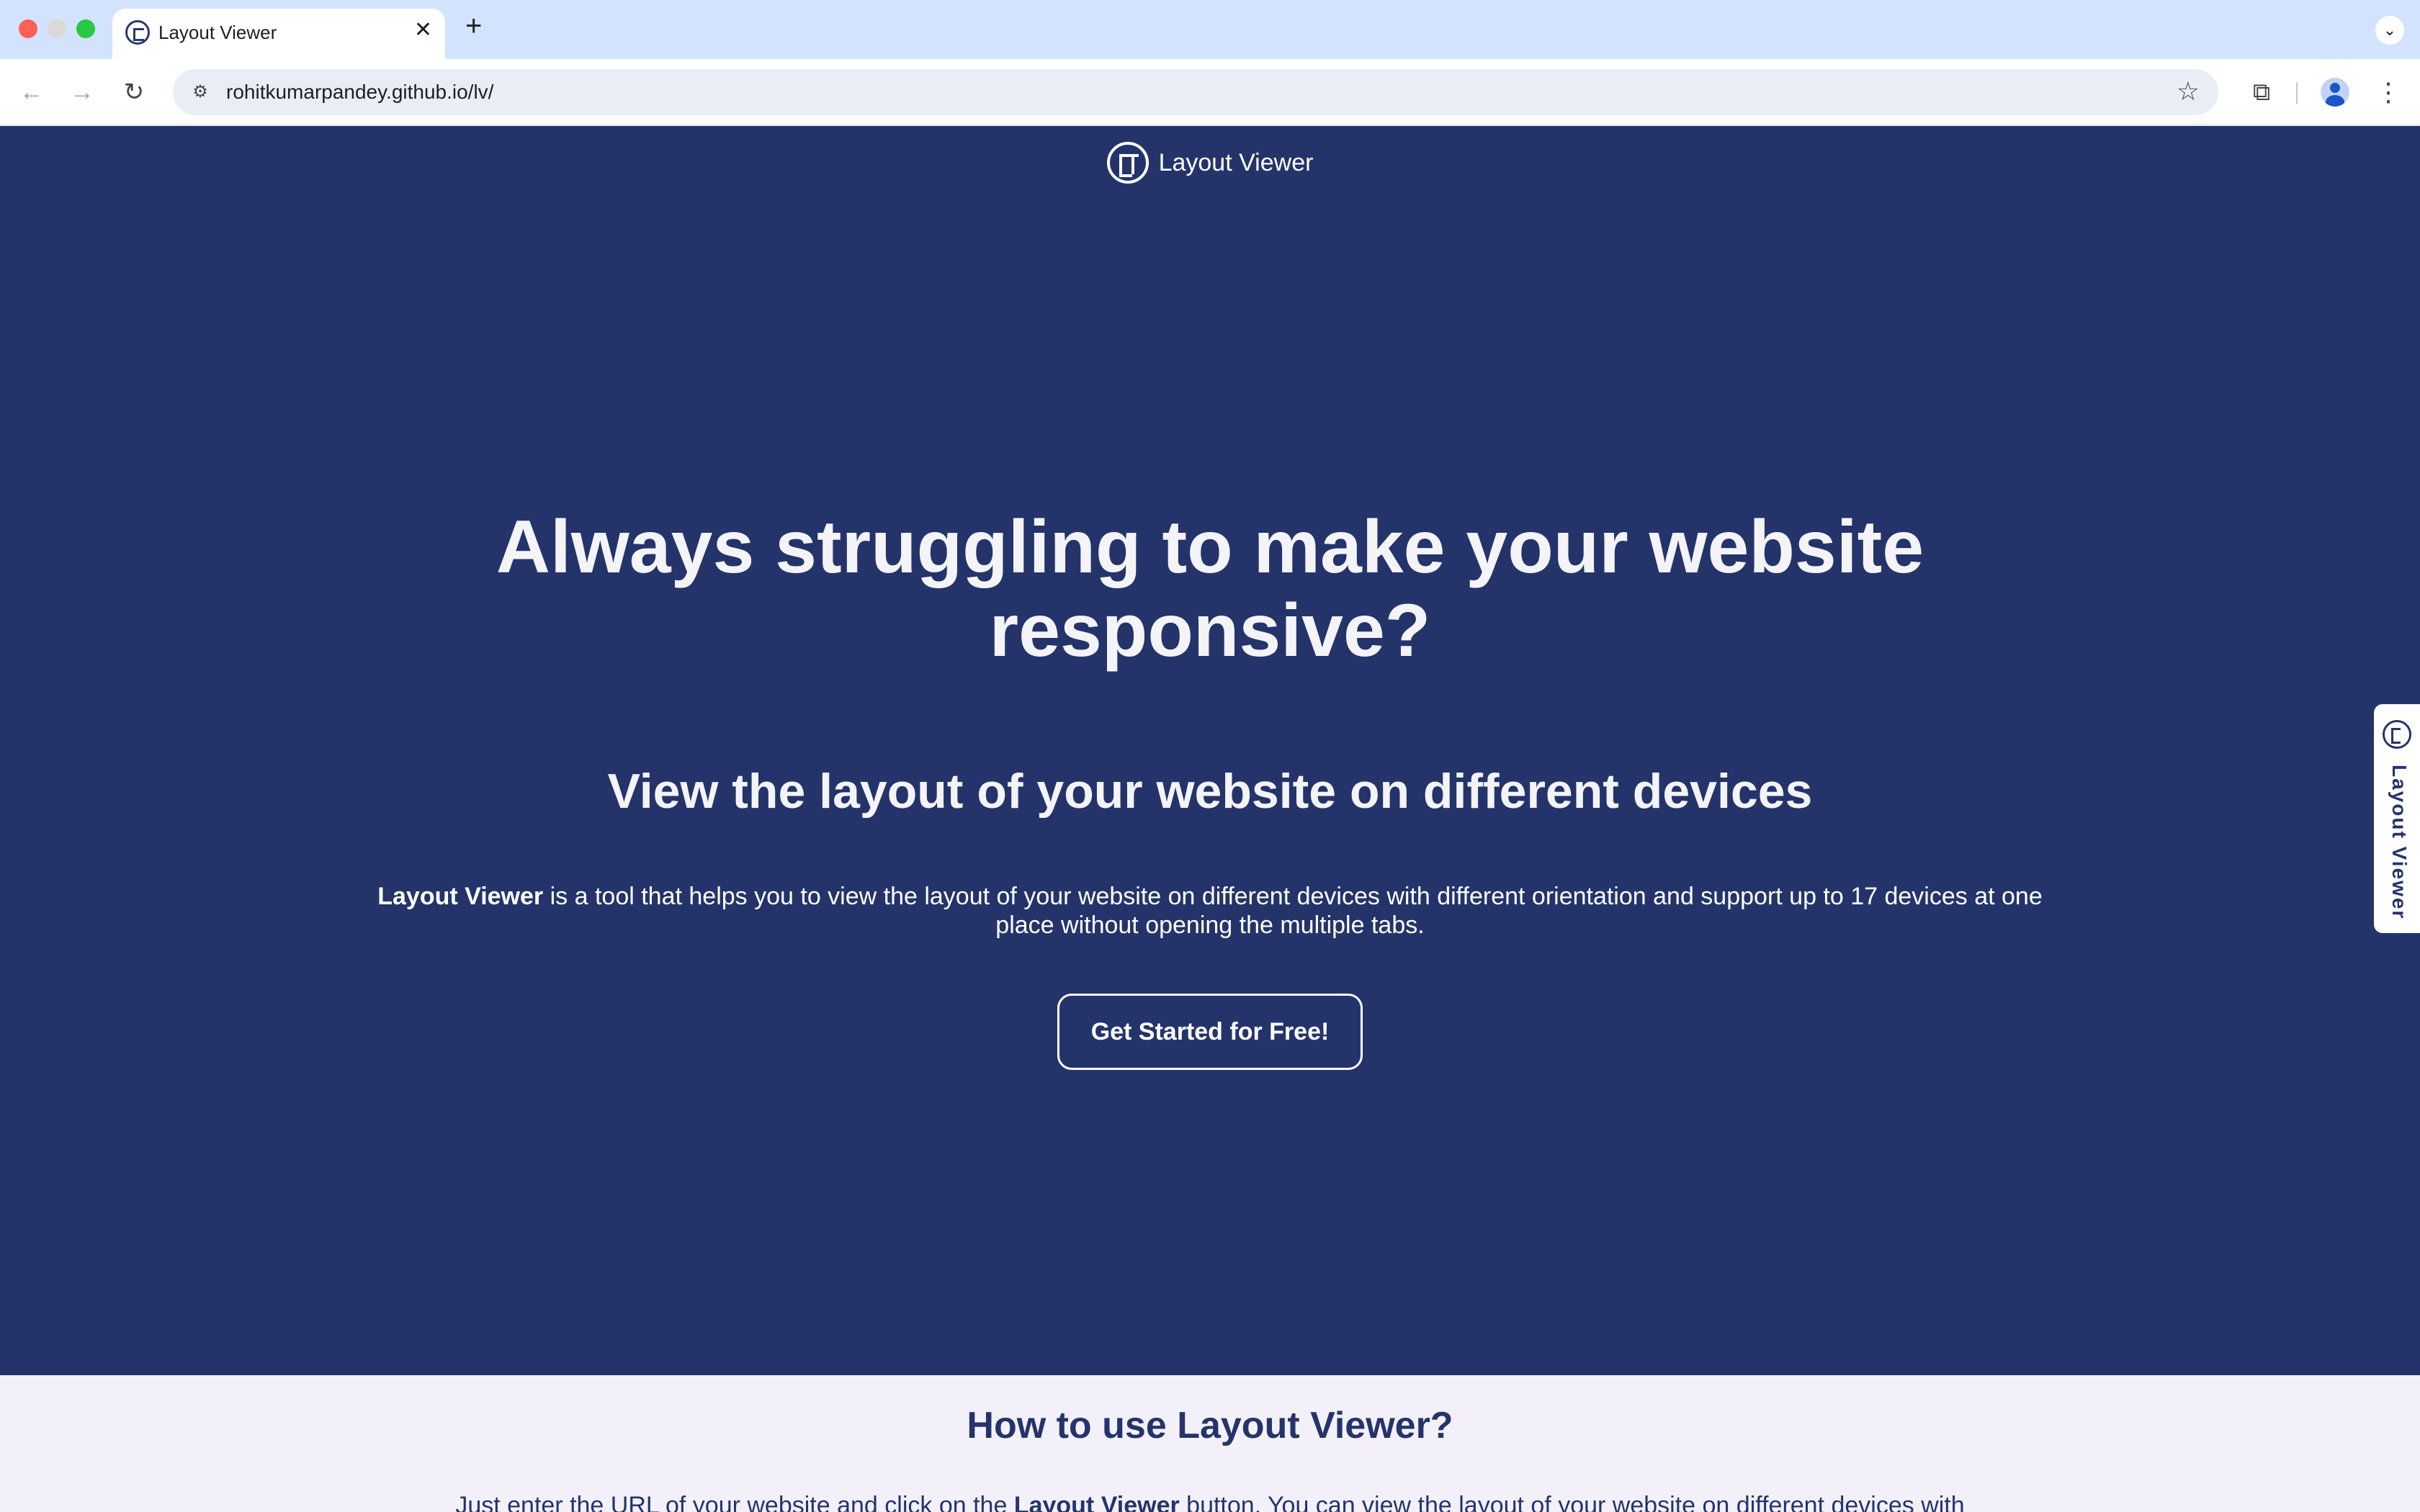 The image size is (2420, 1512). Describe the element at coordinates (423, 29) in the screenshot. I see `tab-close-icon: ✕` at that location.